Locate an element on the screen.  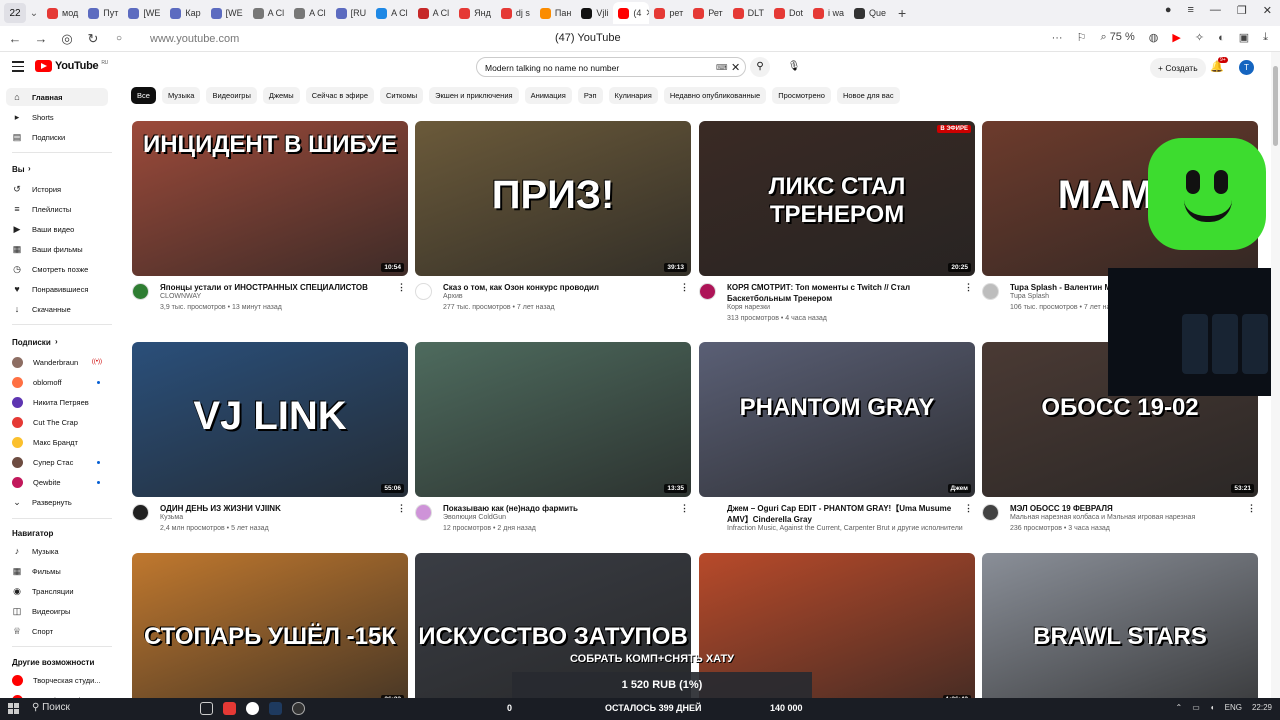
video-thumbnail: VJ LINK 55:06 is located at coordinates (270, 419).